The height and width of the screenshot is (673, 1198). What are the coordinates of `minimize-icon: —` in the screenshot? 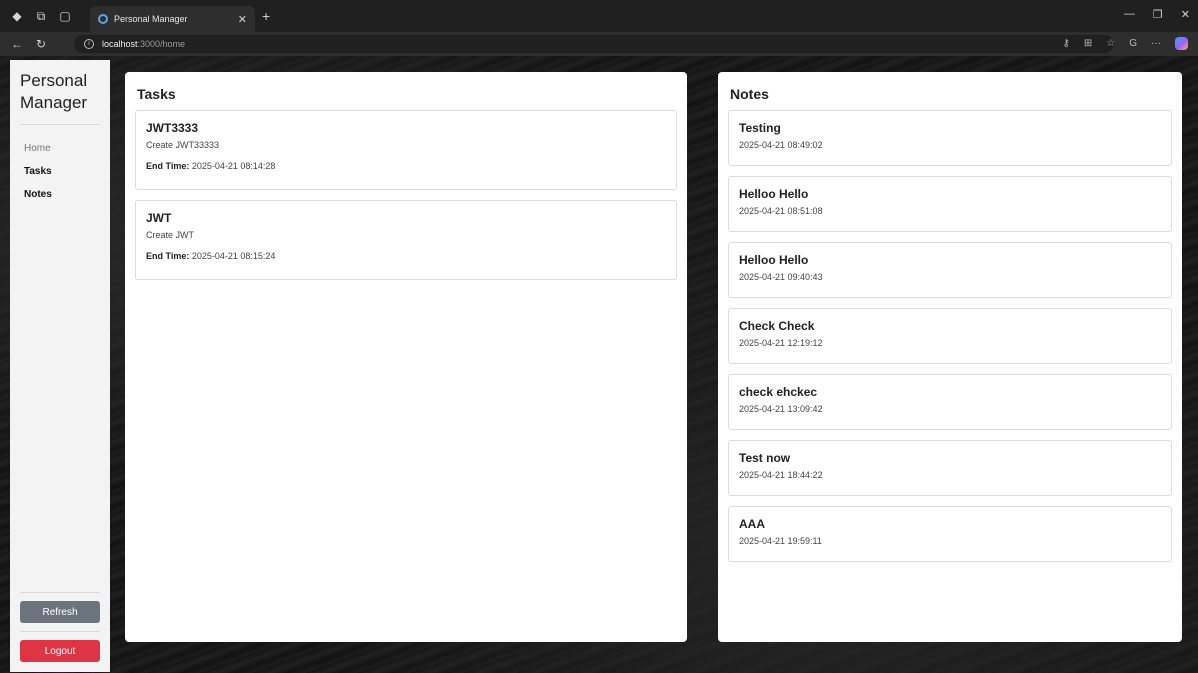 It's located at (1129, 14).